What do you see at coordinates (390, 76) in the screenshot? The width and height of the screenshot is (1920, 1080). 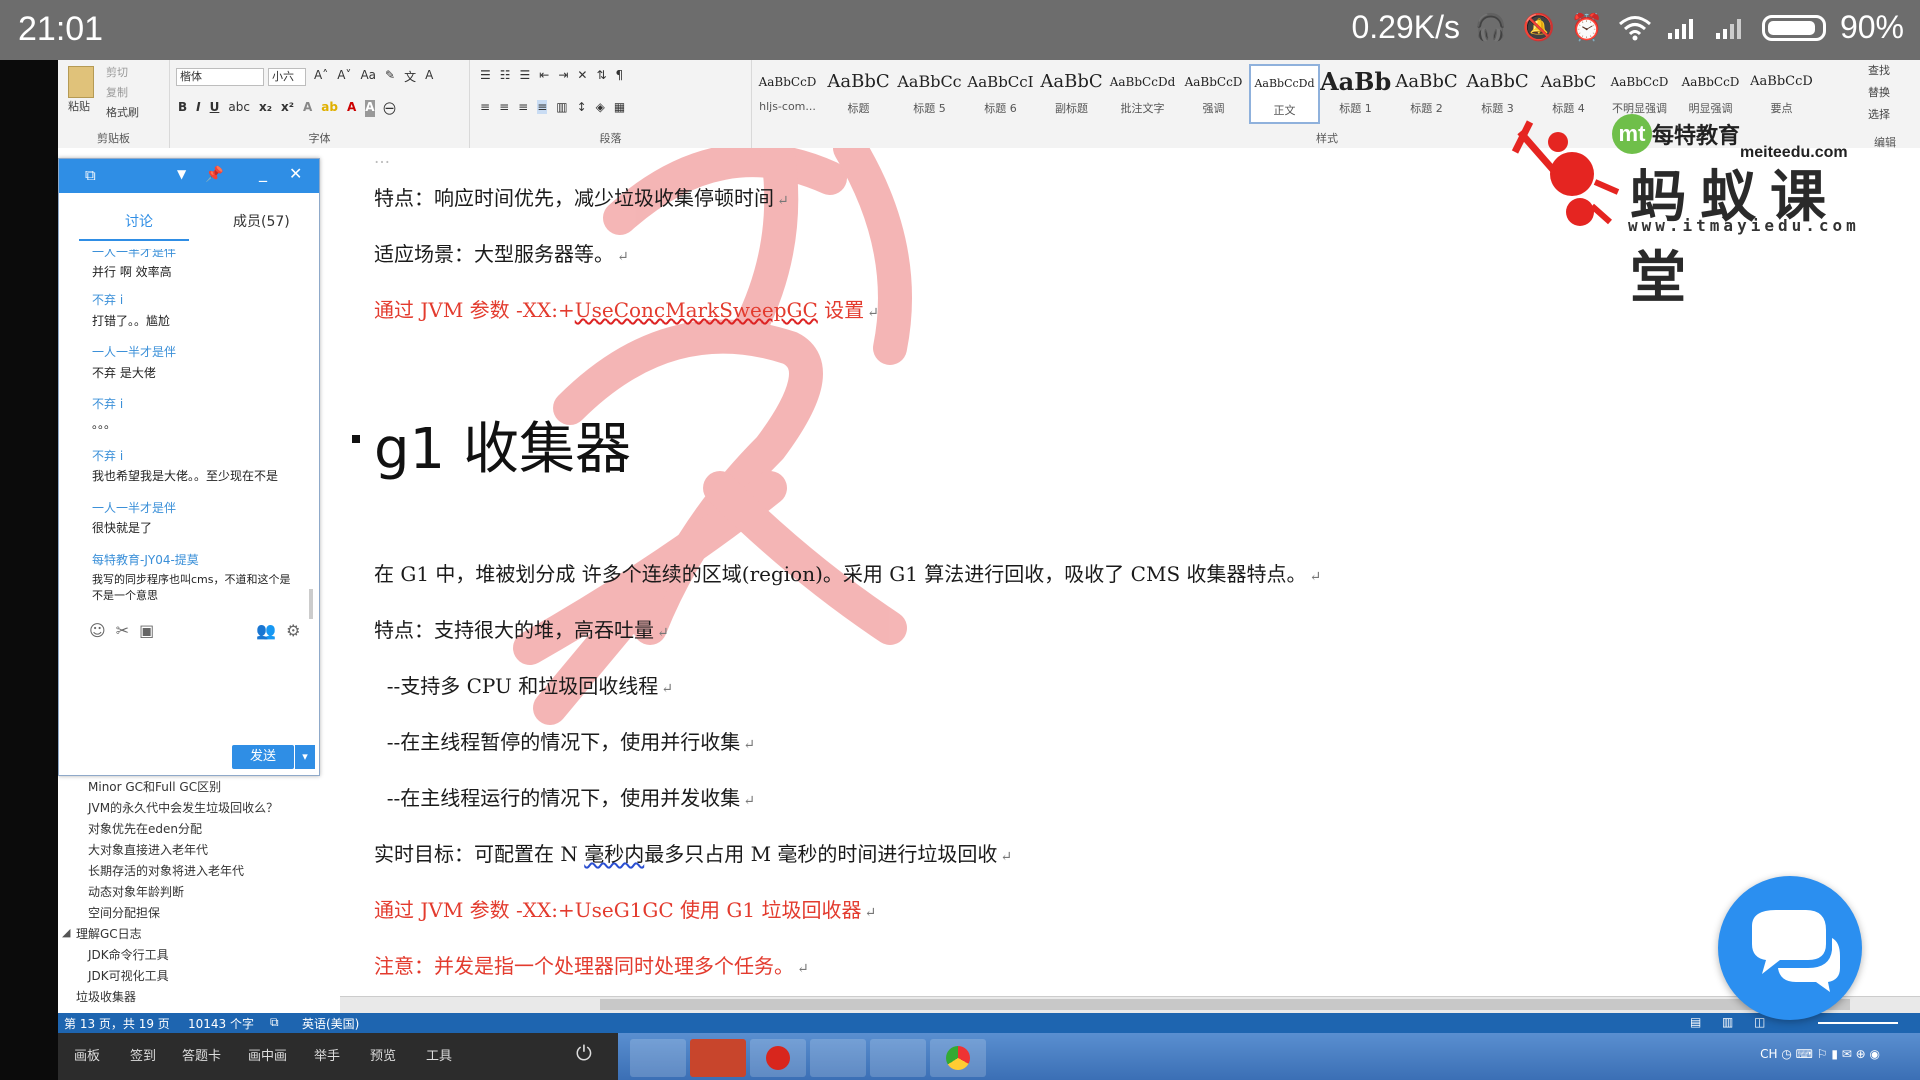 I see `clear-format-icon: ✎` at bounding box center [390, 76].